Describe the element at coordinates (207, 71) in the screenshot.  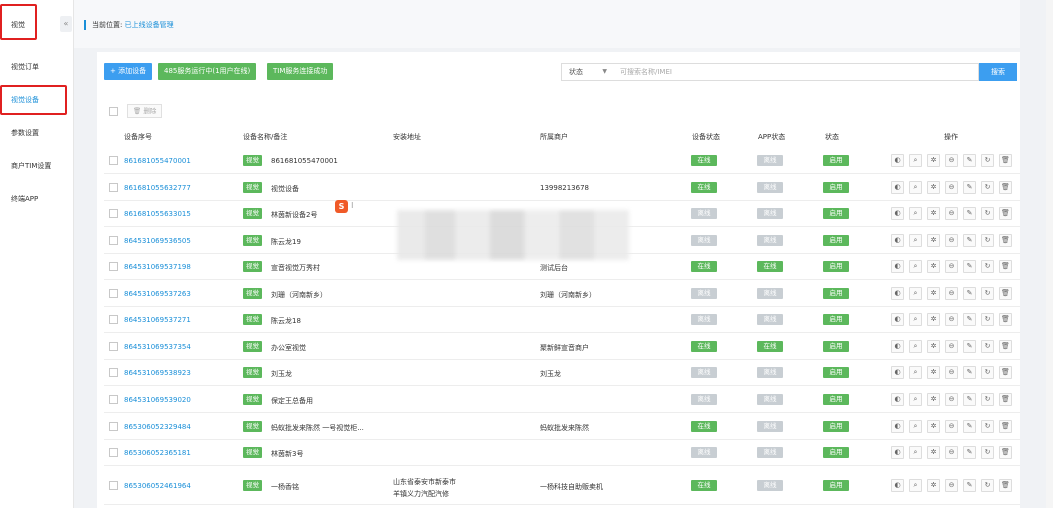
I see `service-status-button: 485服务运行中(1用户在线)` at that location.